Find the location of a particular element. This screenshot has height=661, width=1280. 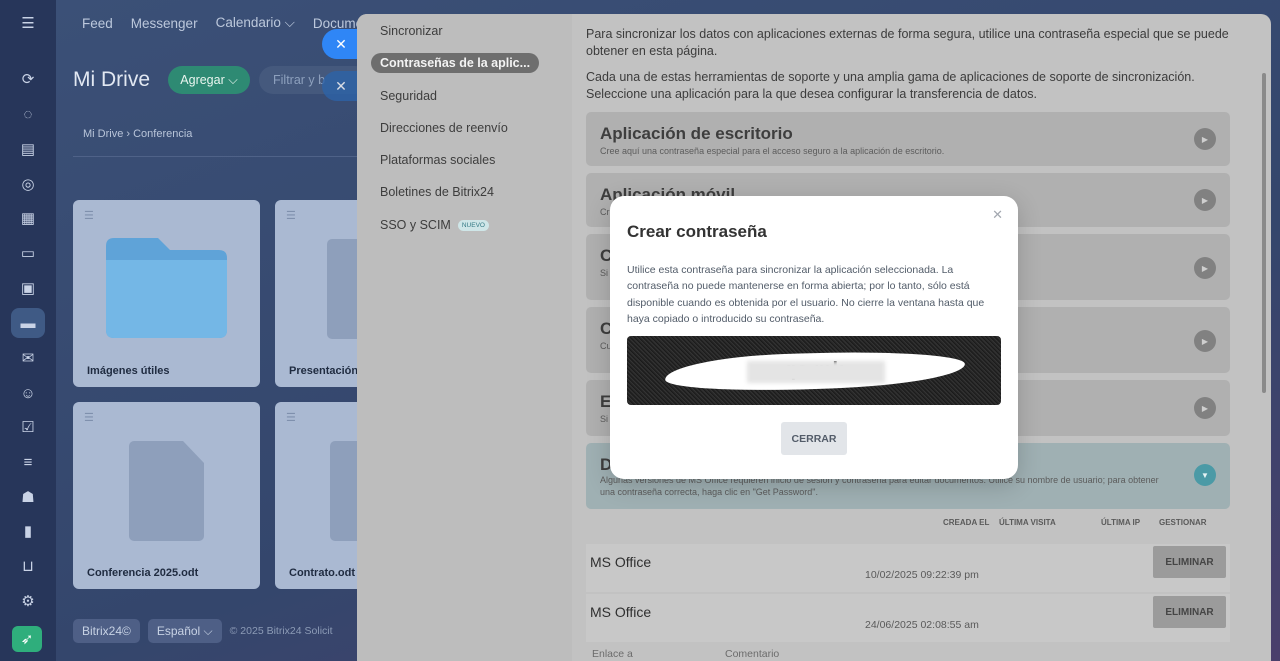

file-card: ☰ Imágenes útiles is located at coordinates (166, 293).